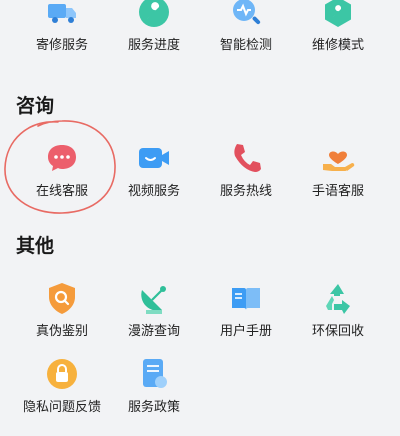 Image resolution: width=400 pixels, height=436 pixels. I want to click on service-hotline-item: 服务热线, so click(246, 175).